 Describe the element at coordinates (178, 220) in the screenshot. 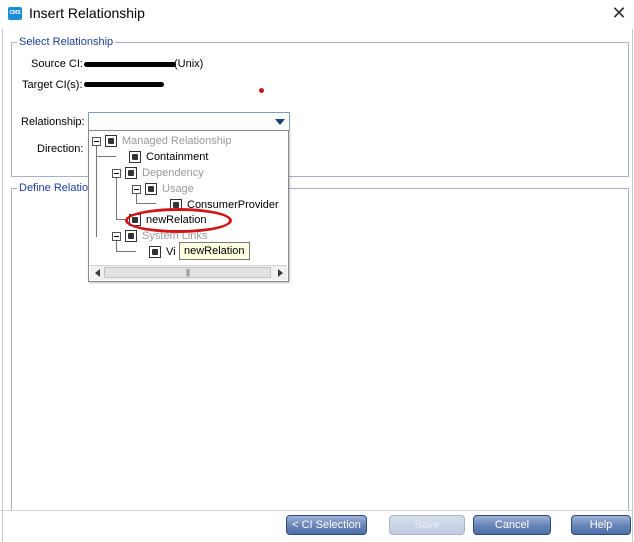

I see `highlight-annotation` at that location.